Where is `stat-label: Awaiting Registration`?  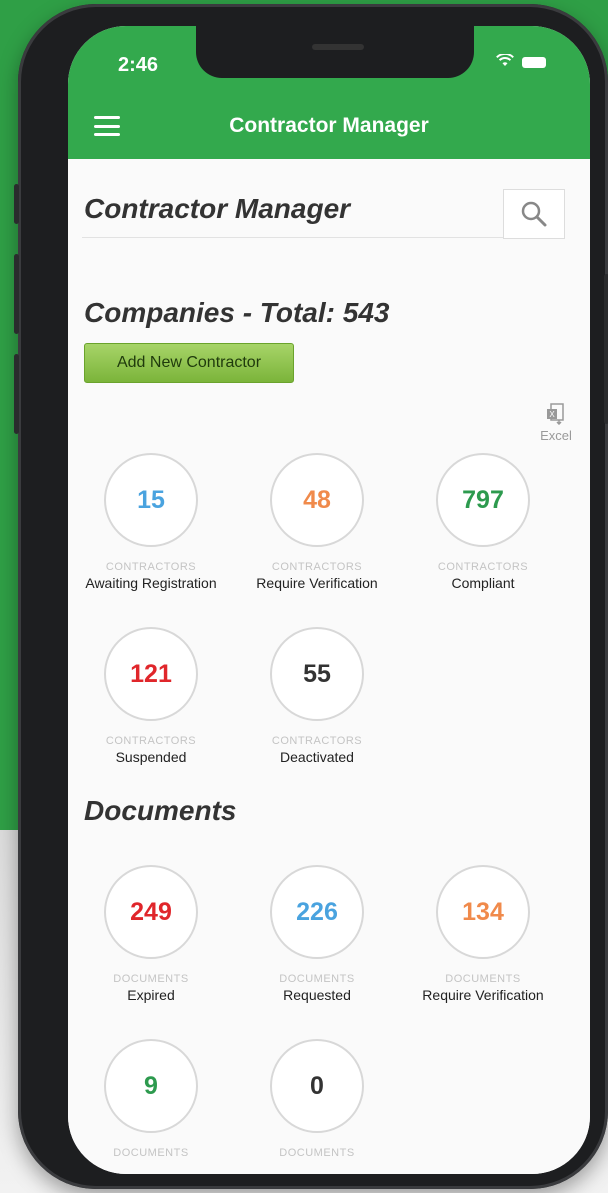
stat-label: Awaiting Registration is located at coordinates (151, 583).